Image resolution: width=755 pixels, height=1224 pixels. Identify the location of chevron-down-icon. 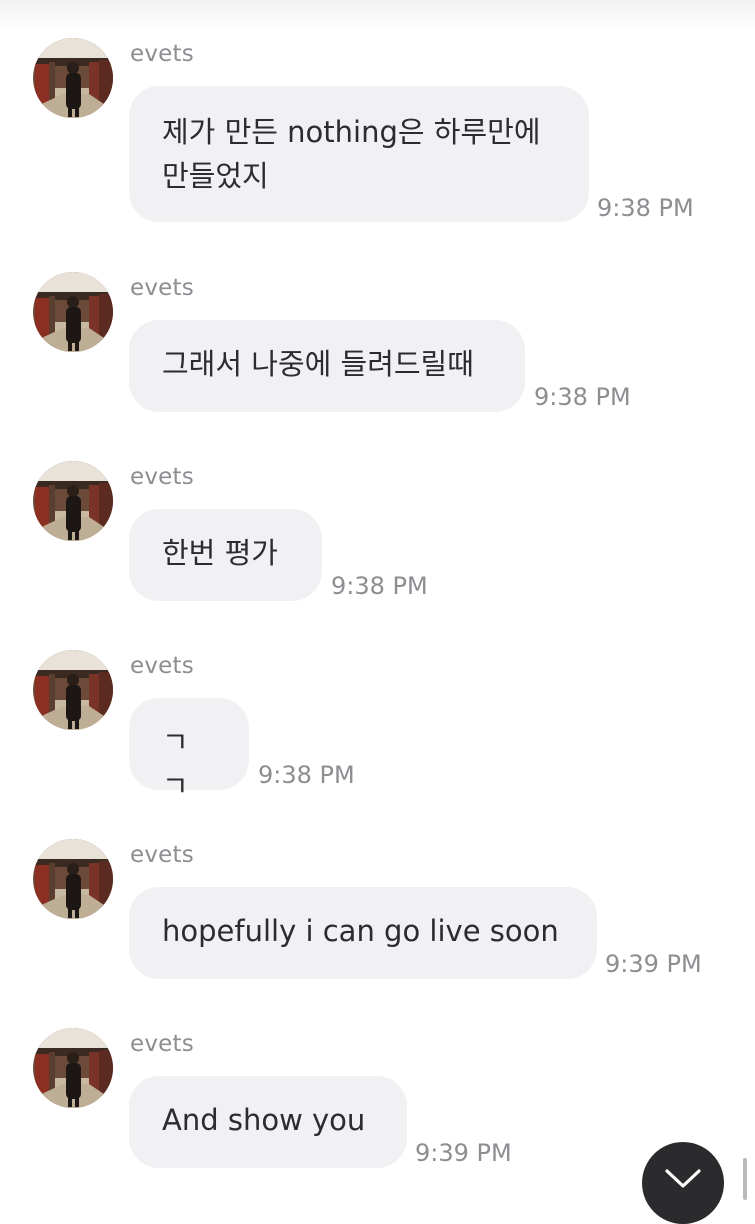
(683, 1178).